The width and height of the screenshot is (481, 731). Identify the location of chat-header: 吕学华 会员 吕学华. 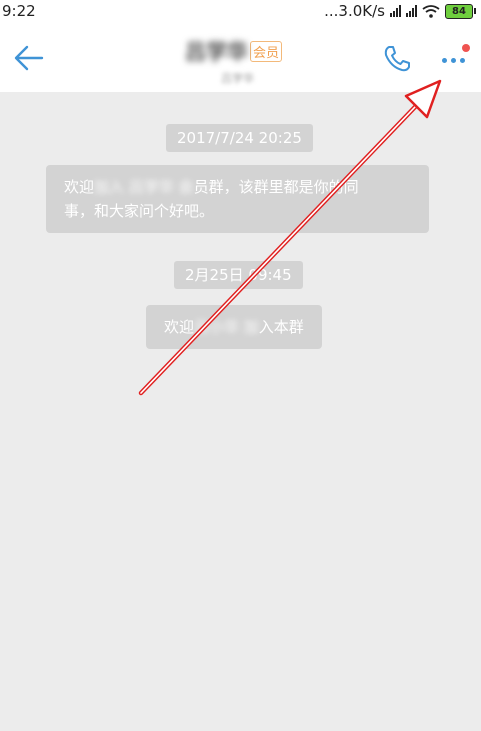
(240, 57).